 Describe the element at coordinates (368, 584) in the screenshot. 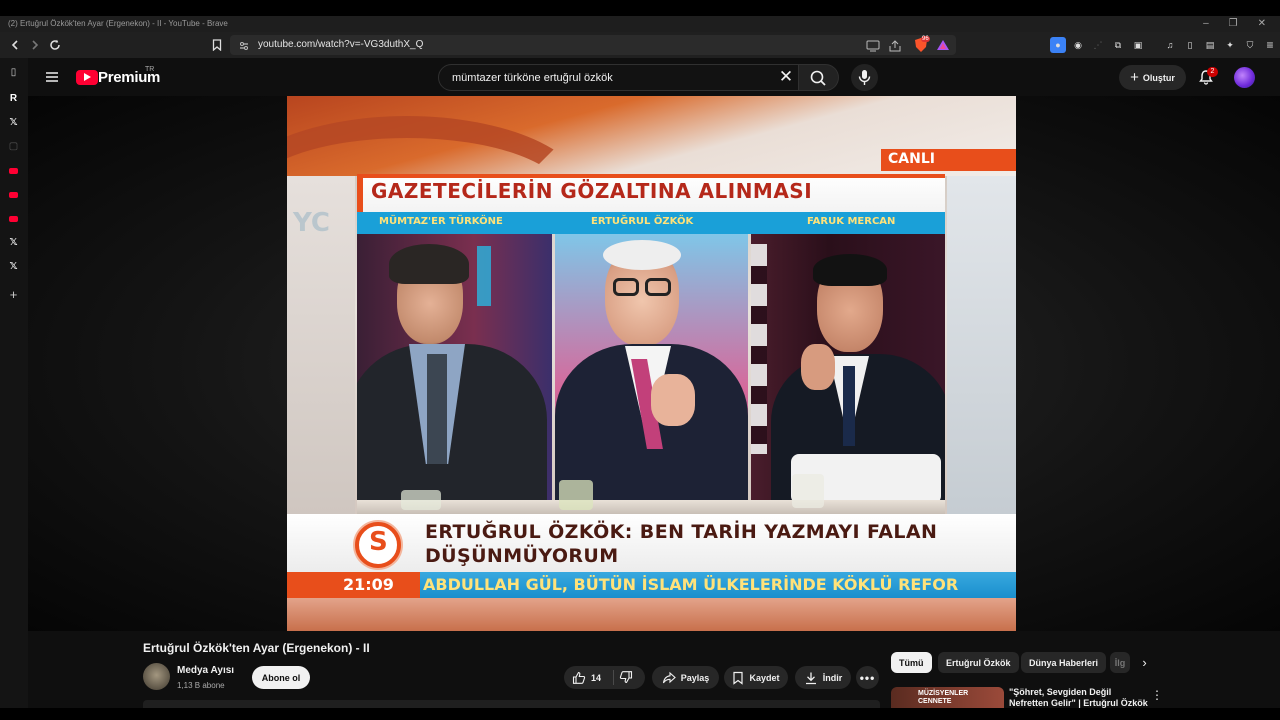

I see `broadcast-clock: 21:09` at that location.